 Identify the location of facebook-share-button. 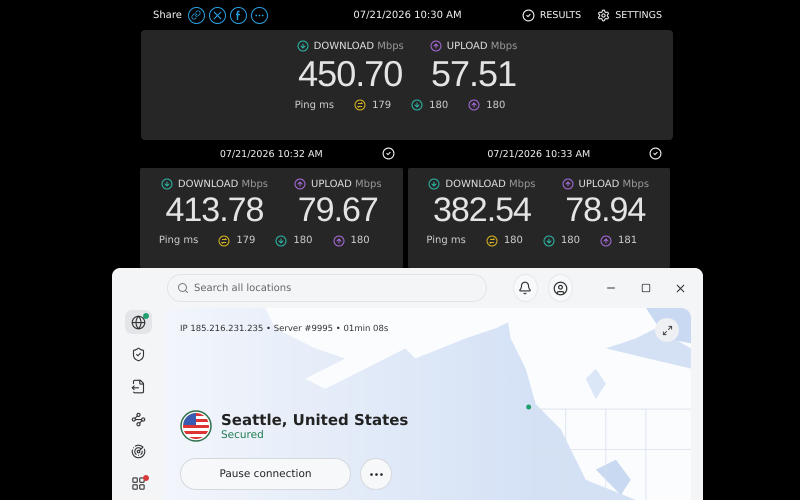
(238, 15).